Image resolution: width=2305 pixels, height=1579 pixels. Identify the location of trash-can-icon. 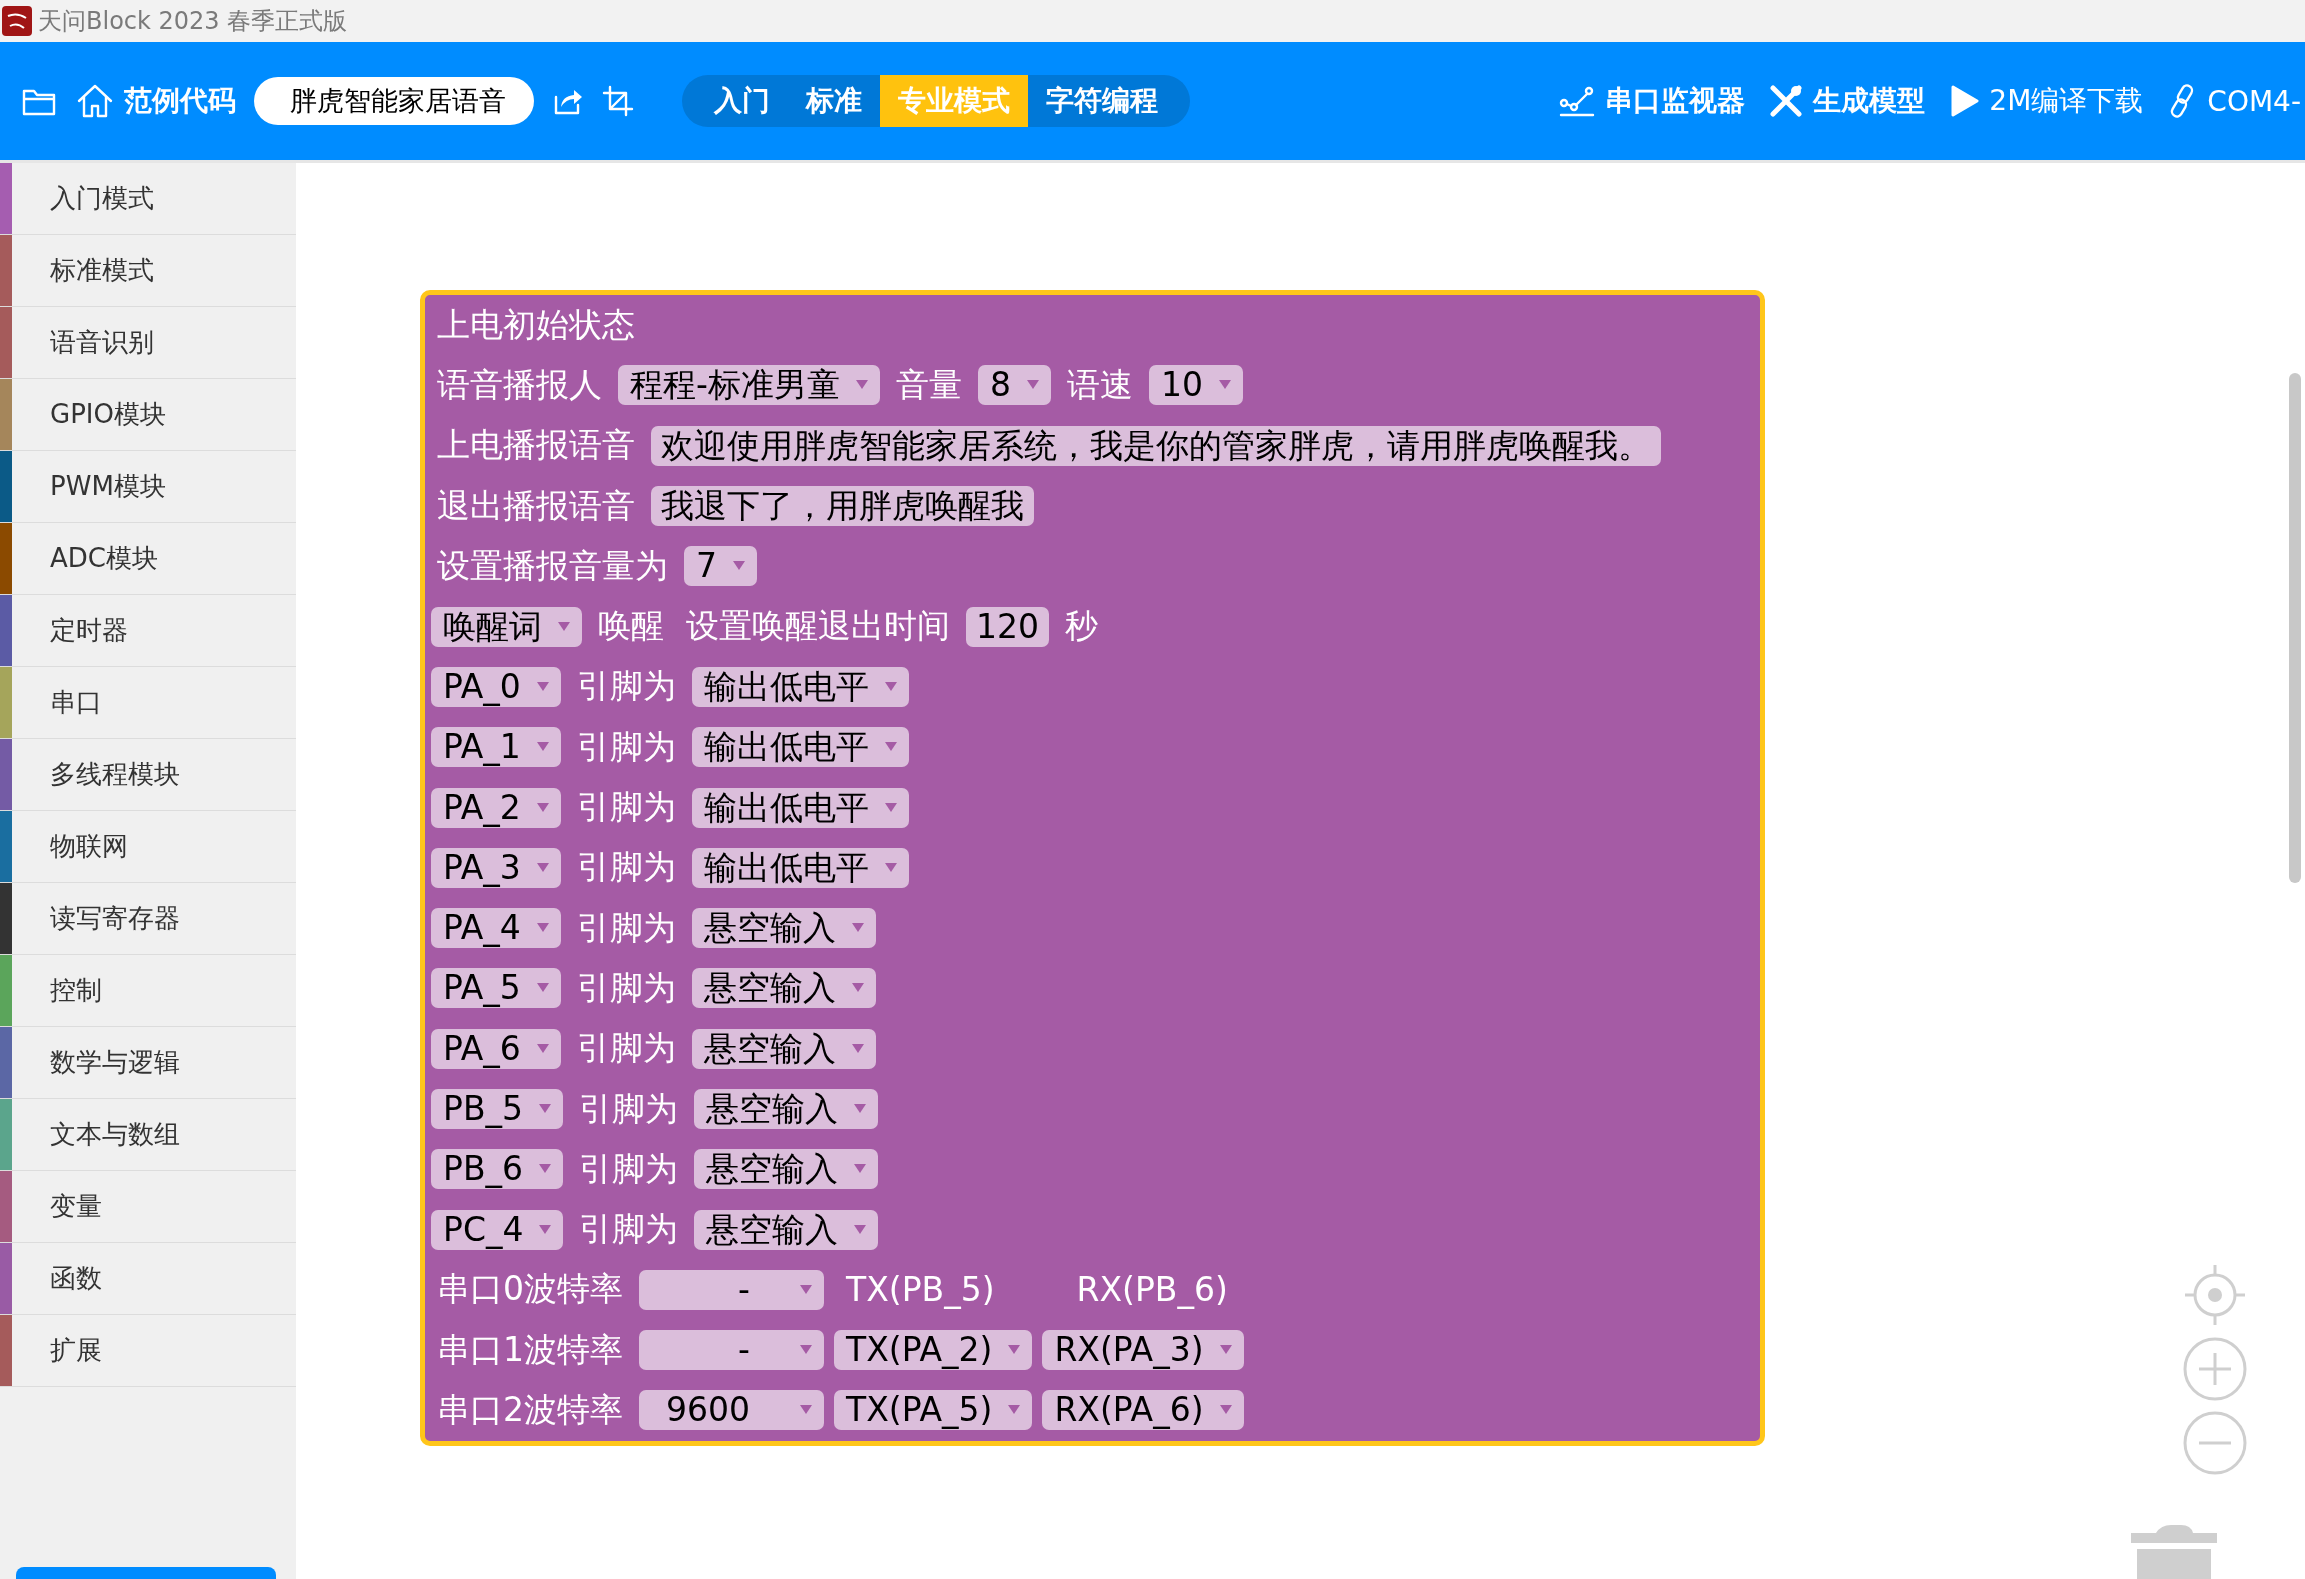
(2174, 1552).